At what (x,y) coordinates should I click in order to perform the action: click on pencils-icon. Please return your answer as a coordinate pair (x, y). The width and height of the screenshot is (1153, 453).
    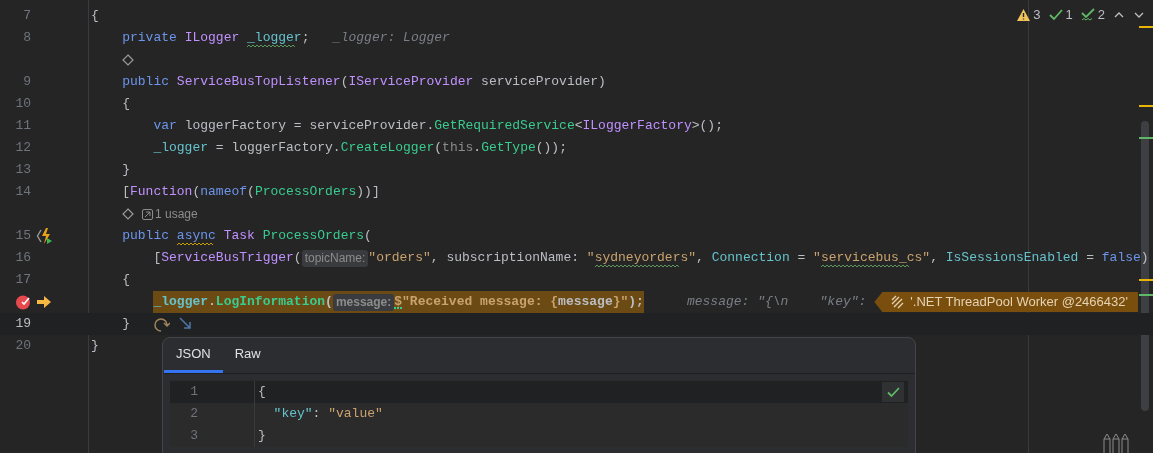
    Looking at the image, I should click on (1117, 443).